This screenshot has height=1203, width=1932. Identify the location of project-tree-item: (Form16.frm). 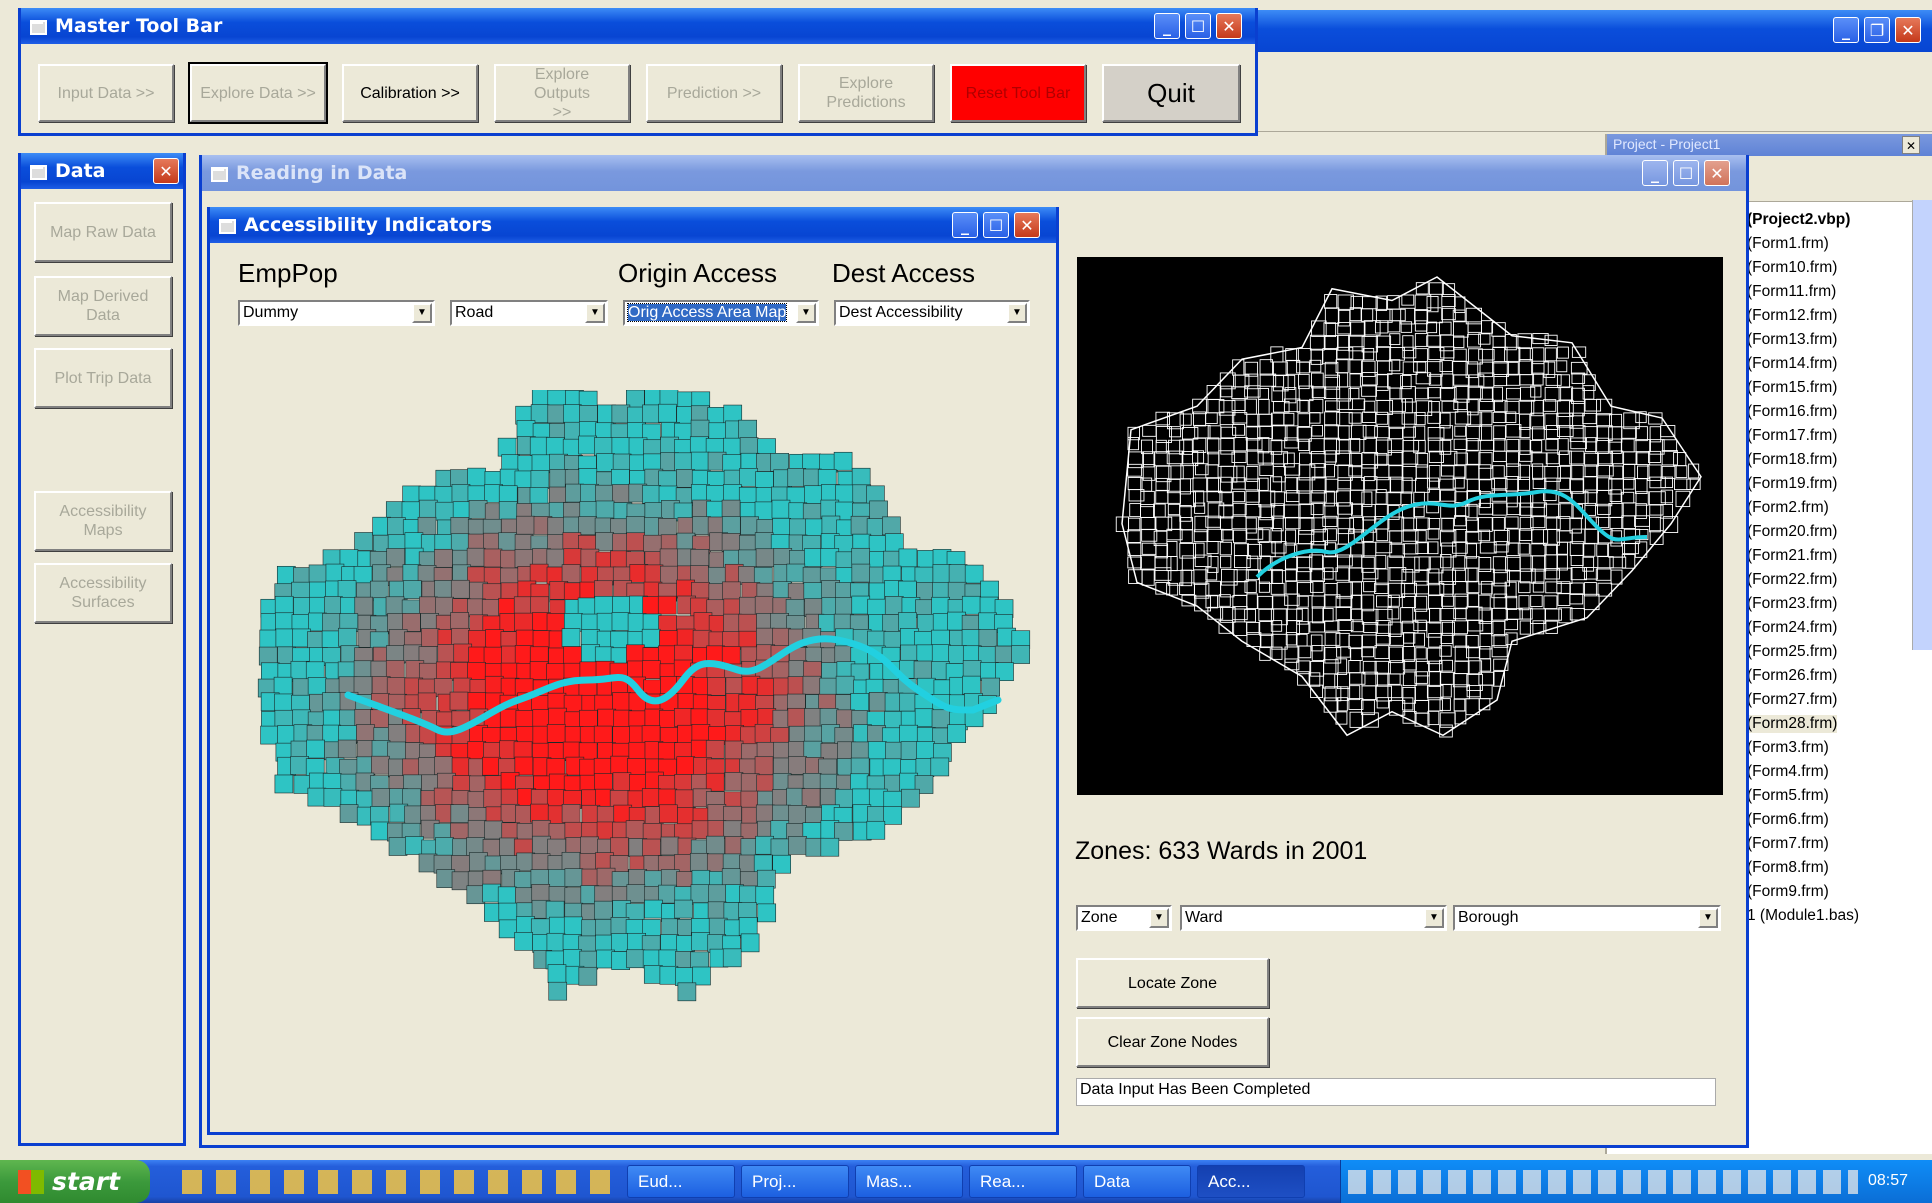
(1792, 412).